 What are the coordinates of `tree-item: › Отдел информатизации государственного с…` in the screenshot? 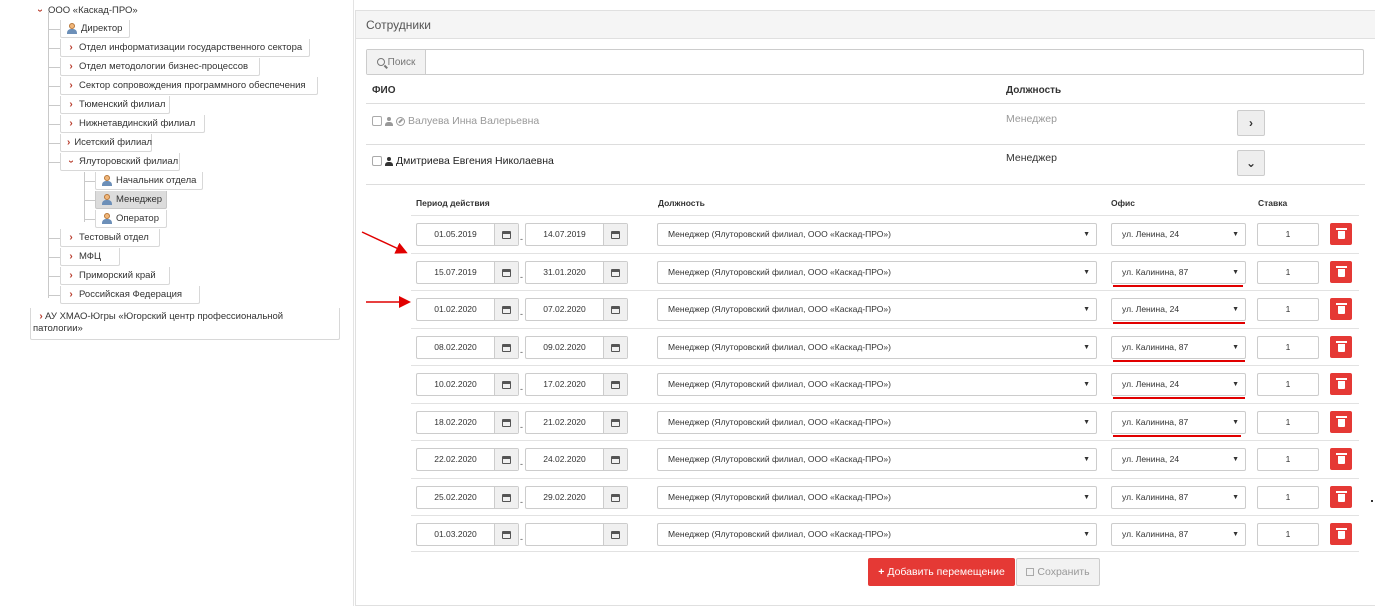 It's located at (185, 48).